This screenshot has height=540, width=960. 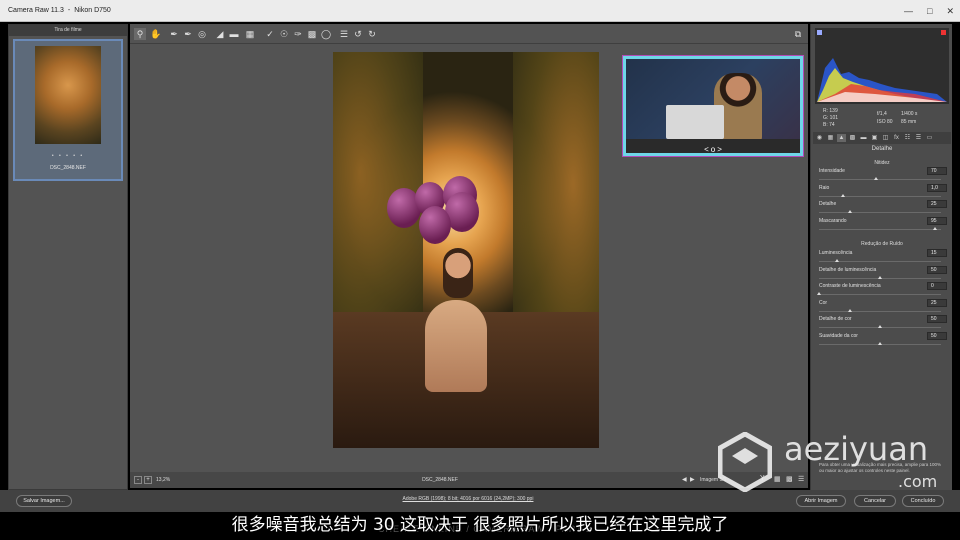 I want to click on highlight-clip-icon, so click(x=943, y=32).